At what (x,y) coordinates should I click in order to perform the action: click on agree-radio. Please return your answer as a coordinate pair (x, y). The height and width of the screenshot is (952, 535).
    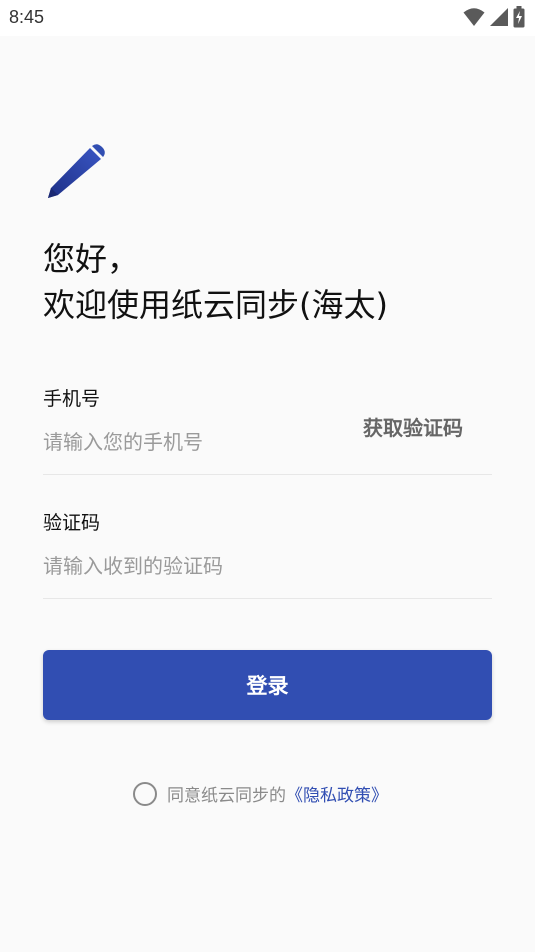
    Looking at the image, I should click on (145, 793).